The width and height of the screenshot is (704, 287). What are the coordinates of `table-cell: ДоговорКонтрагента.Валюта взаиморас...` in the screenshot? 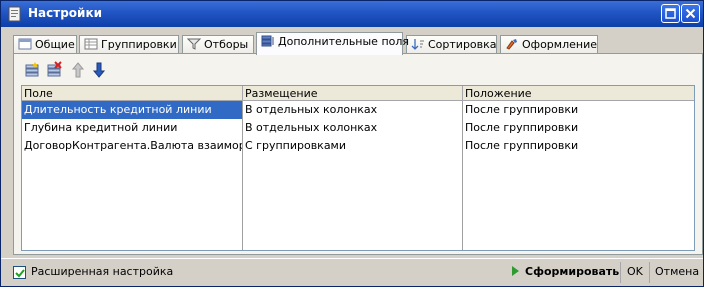 It's located at (132, 146).